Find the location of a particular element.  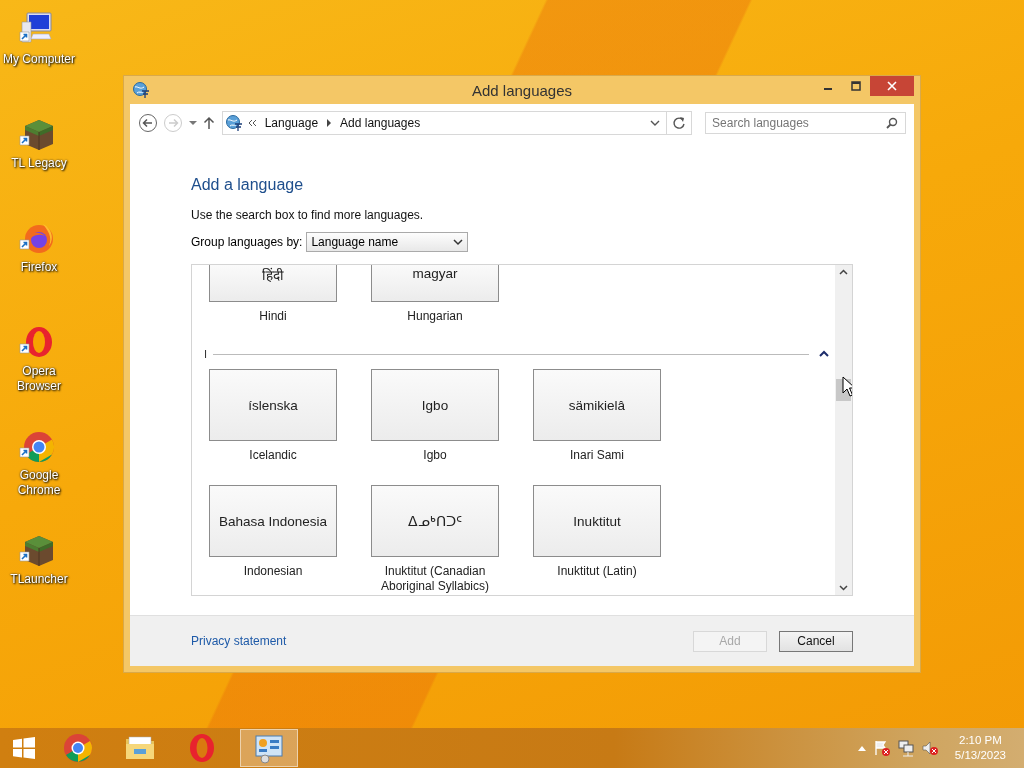

refresh-icon is located at coordinates (680, 123).